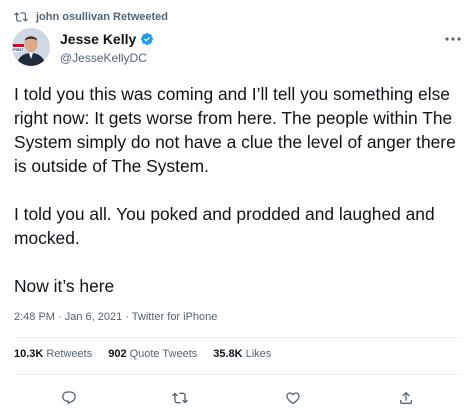  What do you see at coordinates (147, 39) in the screenshot?
I see `verified-badge-icon` at bounding box center [147, 39].